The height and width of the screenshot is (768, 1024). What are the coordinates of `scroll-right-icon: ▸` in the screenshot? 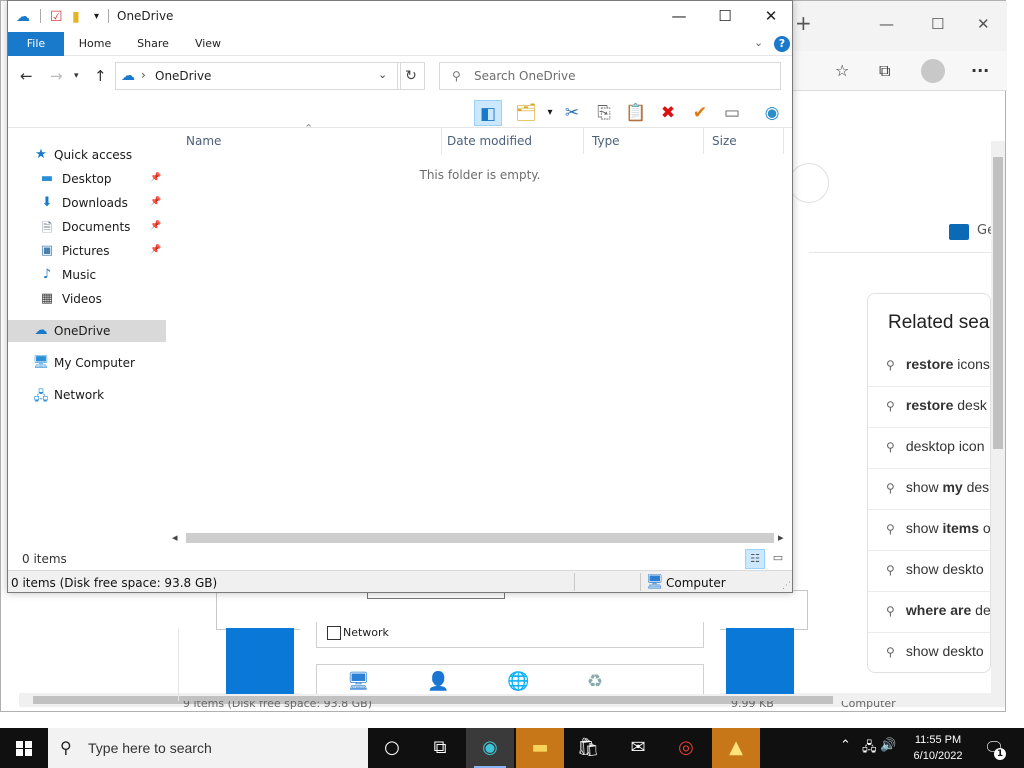 It's located at (781, 537).